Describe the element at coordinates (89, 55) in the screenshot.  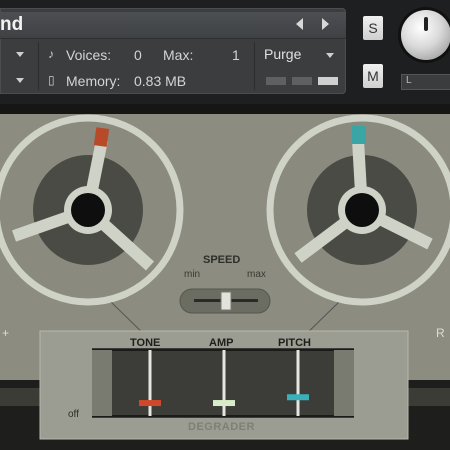
I see `voices-label: Voices:` at that location.